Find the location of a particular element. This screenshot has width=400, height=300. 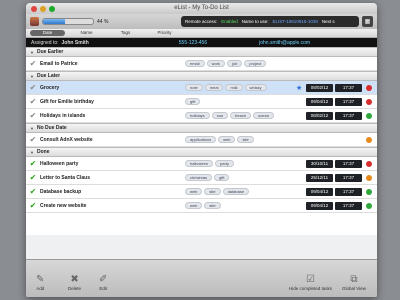

tag-pill: database is located at coordinates (236, 191).